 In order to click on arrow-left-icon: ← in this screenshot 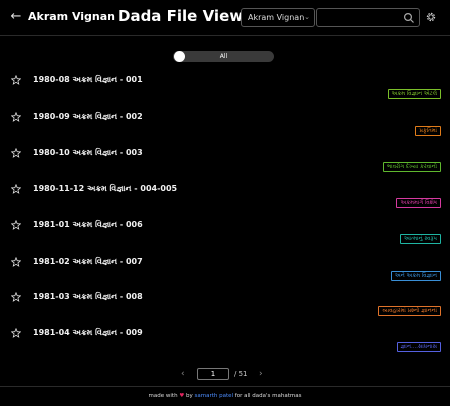, I will do `click(16, 16)`.